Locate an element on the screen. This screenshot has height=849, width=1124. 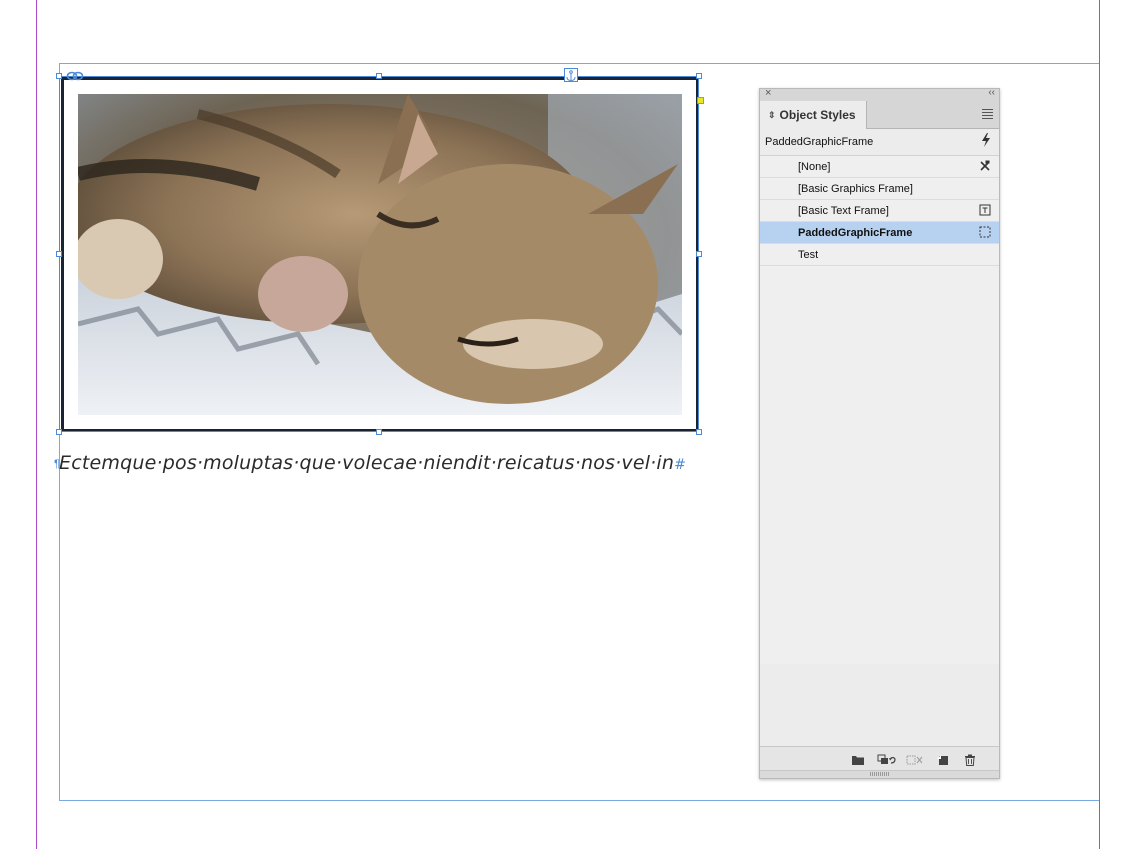
collapse-icon: ‹‹ is located at coordinates (991, 92).